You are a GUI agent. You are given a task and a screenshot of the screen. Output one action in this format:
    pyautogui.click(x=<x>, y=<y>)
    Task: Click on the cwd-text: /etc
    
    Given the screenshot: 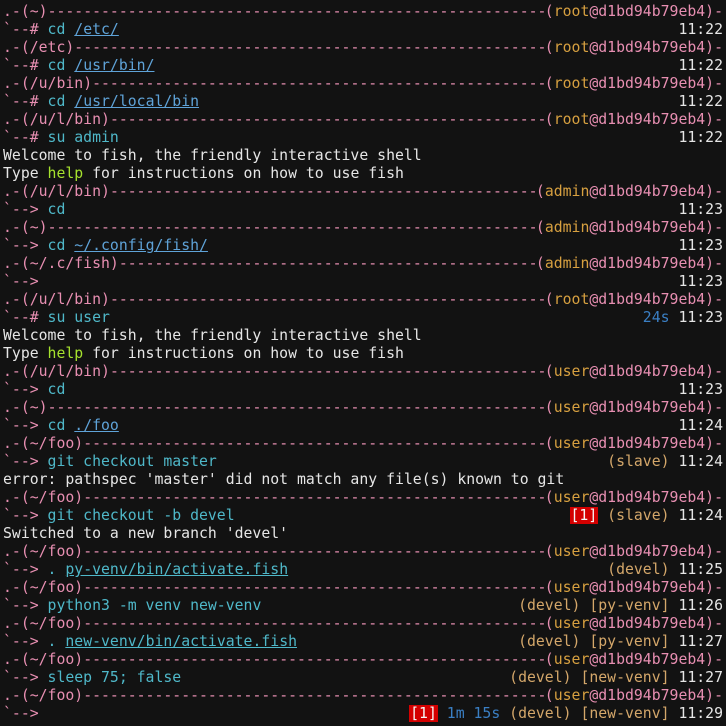 What is the action you would take?
    pyautogui.click(x=47, y=47)
    